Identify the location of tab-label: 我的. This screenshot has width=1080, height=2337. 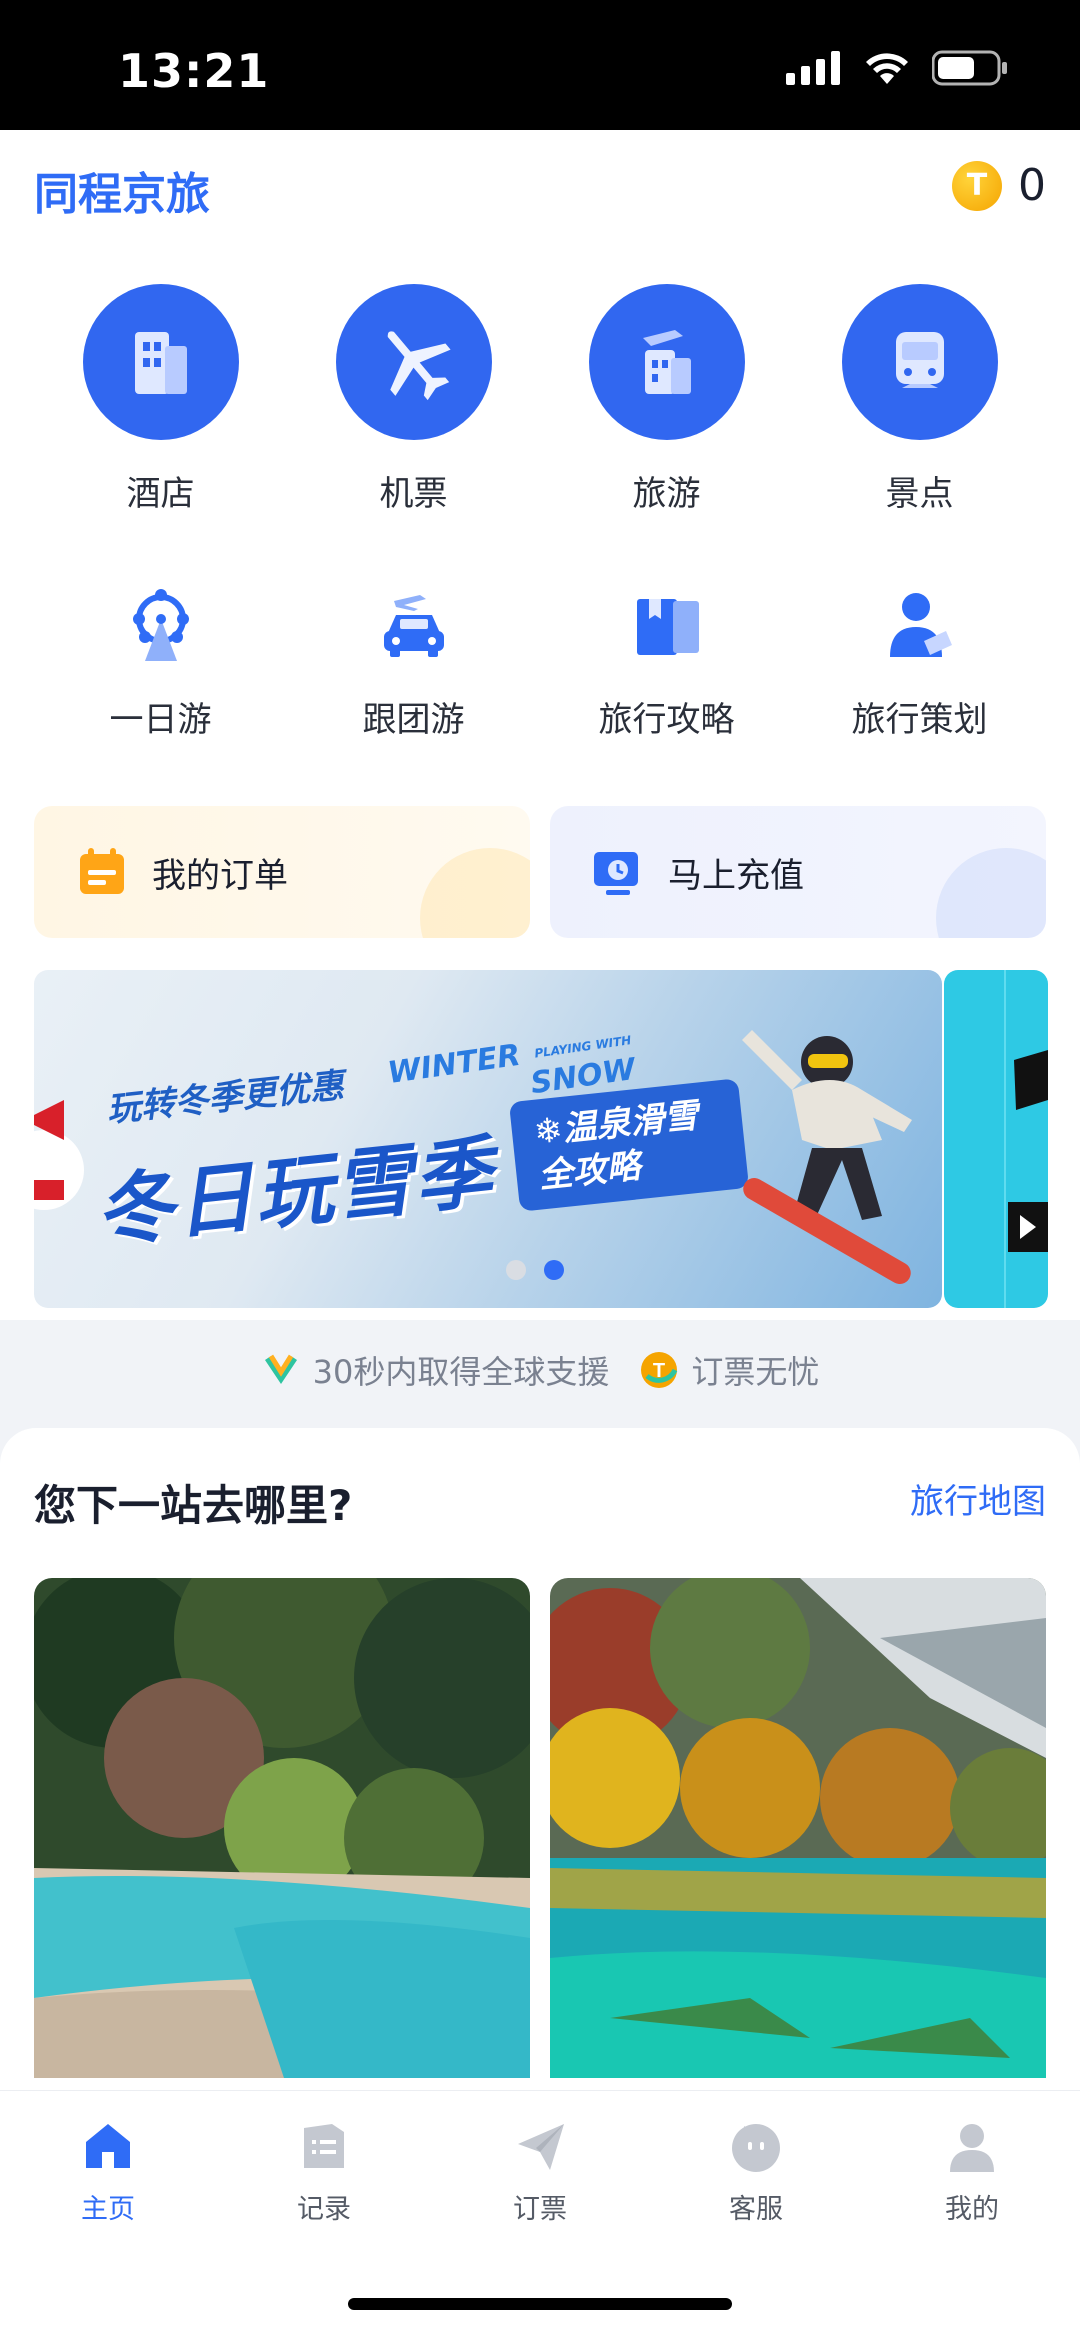
(972, 2209).